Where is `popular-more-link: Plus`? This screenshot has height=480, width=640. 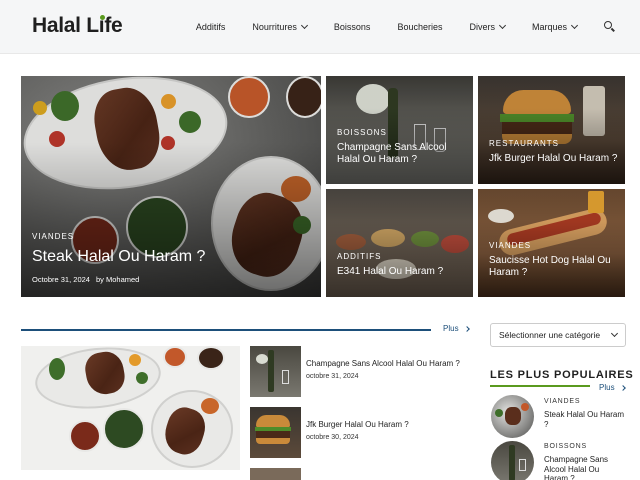 popular-more-link: Plus is located at coordinates (612, 387).